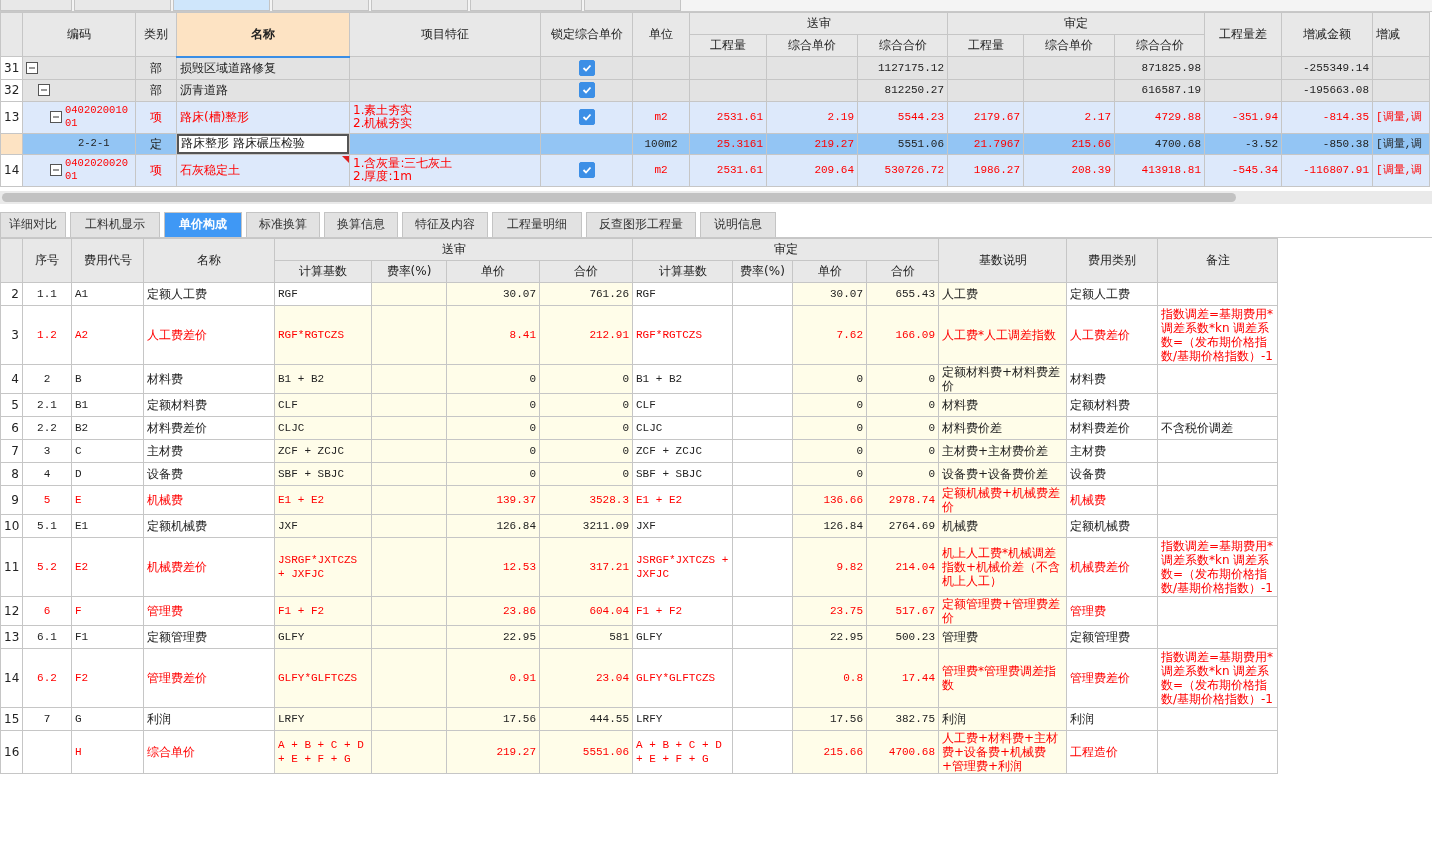 The width and height of the screenshot is (1432, 853). What do you see at coordinates (1159, 90) in the screenshot?
I see `value-cell: 616587.19` at bounding box center [1159, 90].